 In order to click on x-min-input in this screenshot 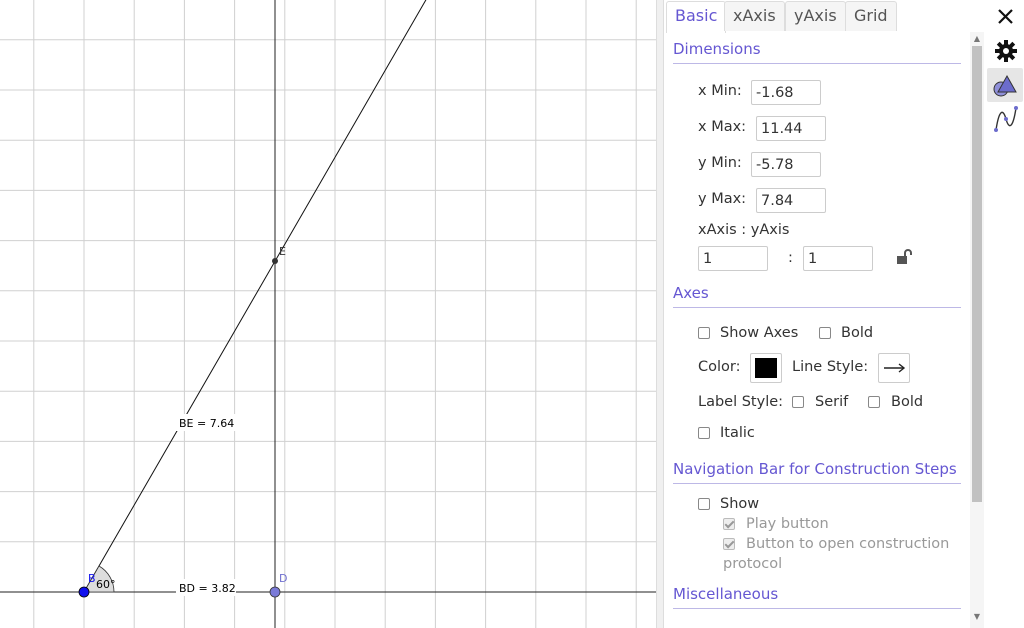, I will do `click(786, 92)`.